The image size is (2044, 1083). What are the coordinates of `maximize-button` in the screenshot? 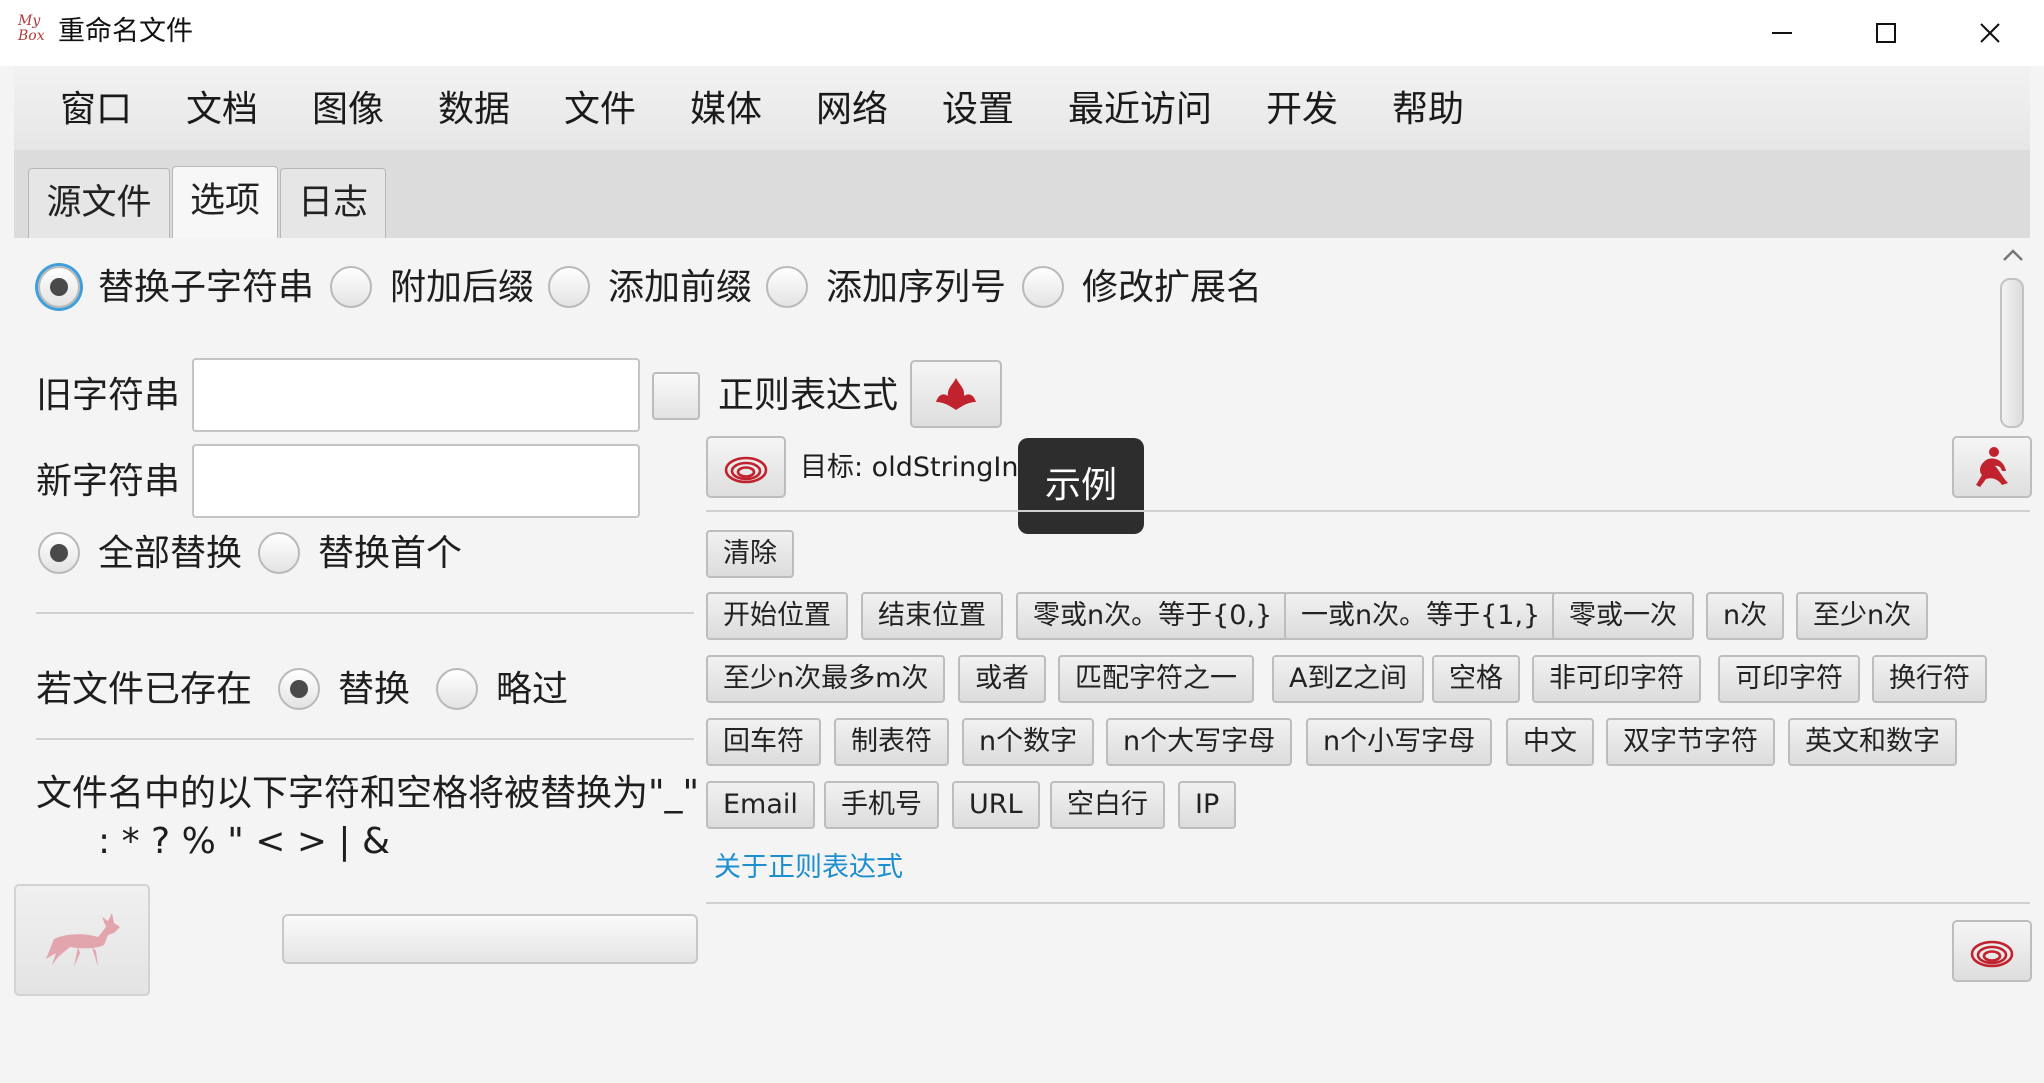 It's located at (1886, 33).